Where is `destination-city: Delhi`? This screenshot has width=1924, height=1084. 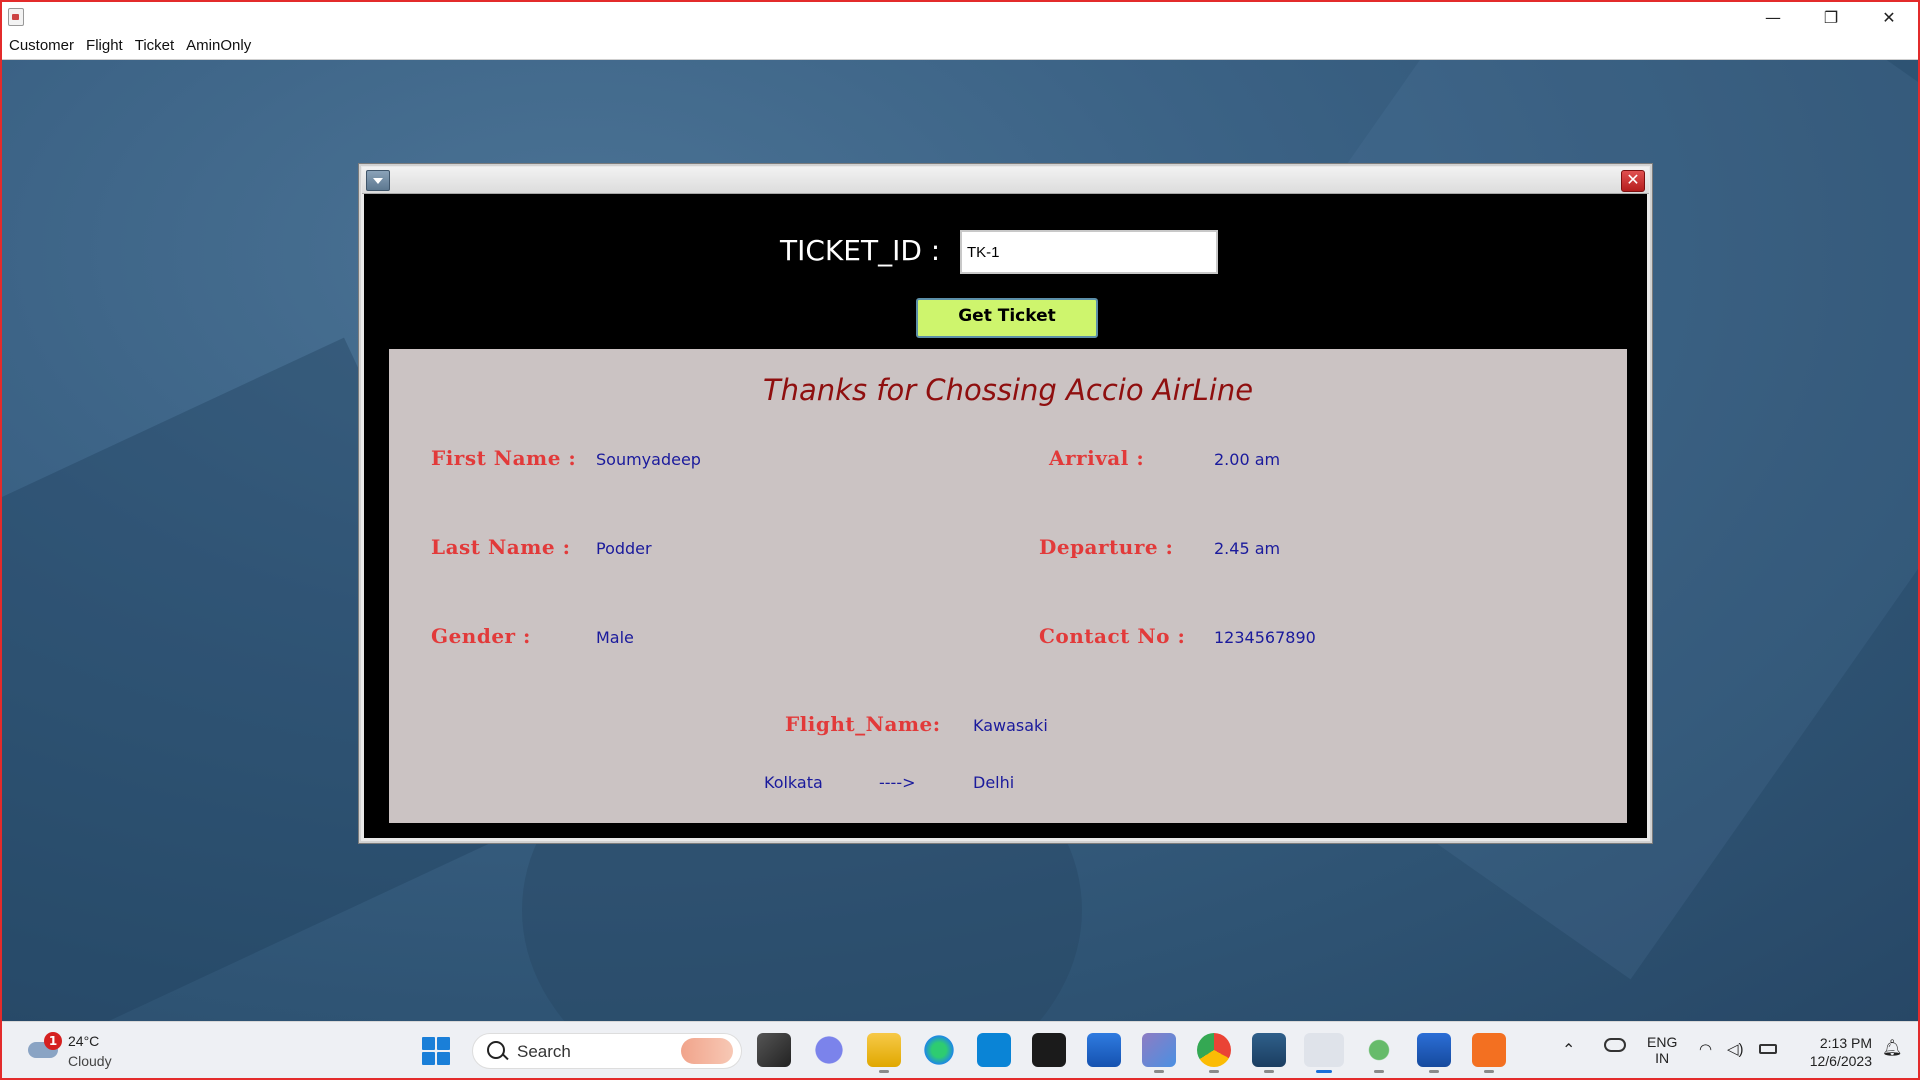
destination-city: Delhi is located at coordinates (994, 782).